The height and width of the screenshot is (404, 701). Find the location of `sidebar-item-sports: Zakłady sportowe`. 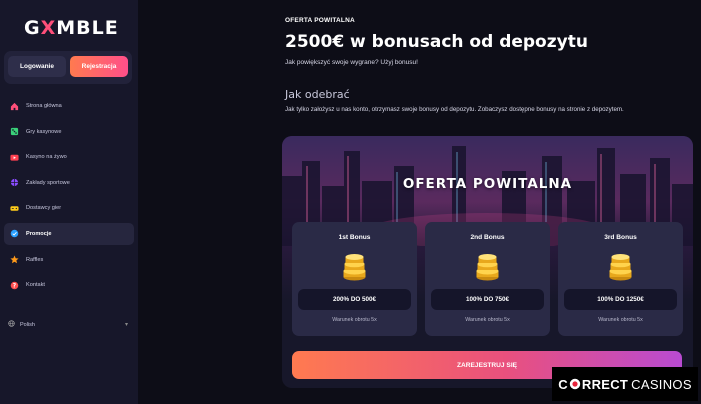

sidebar-item-sports: Zakłady sportowe is located at coordinates (69, 183).